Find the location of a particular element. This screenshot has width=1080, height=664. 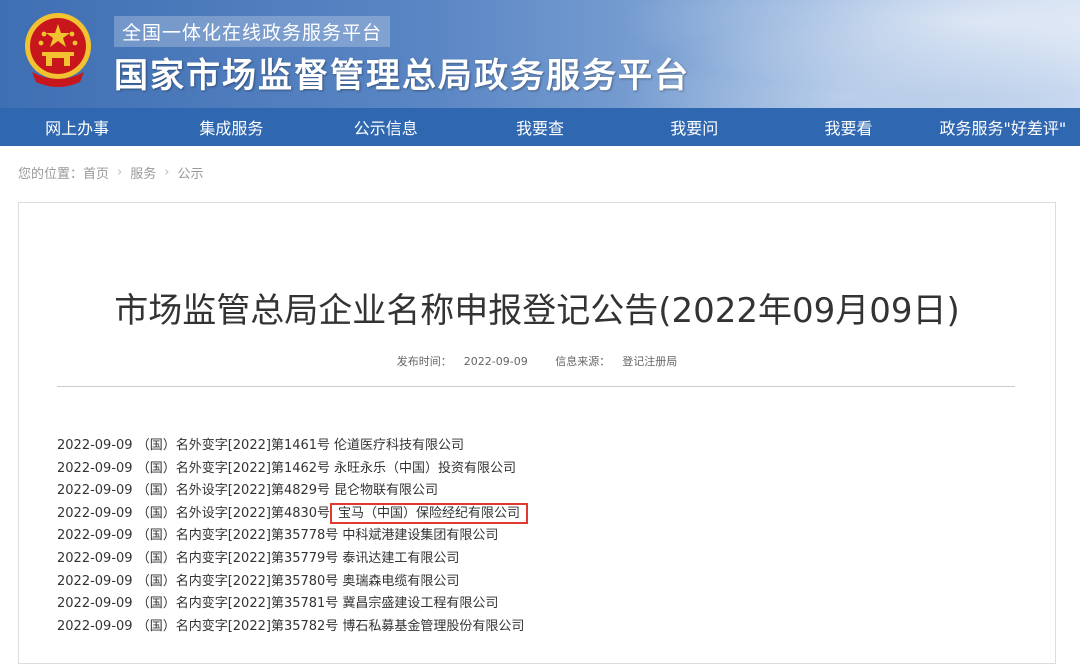

nav-item-public-info: 公示信息 is located at coordinates (386, 127).